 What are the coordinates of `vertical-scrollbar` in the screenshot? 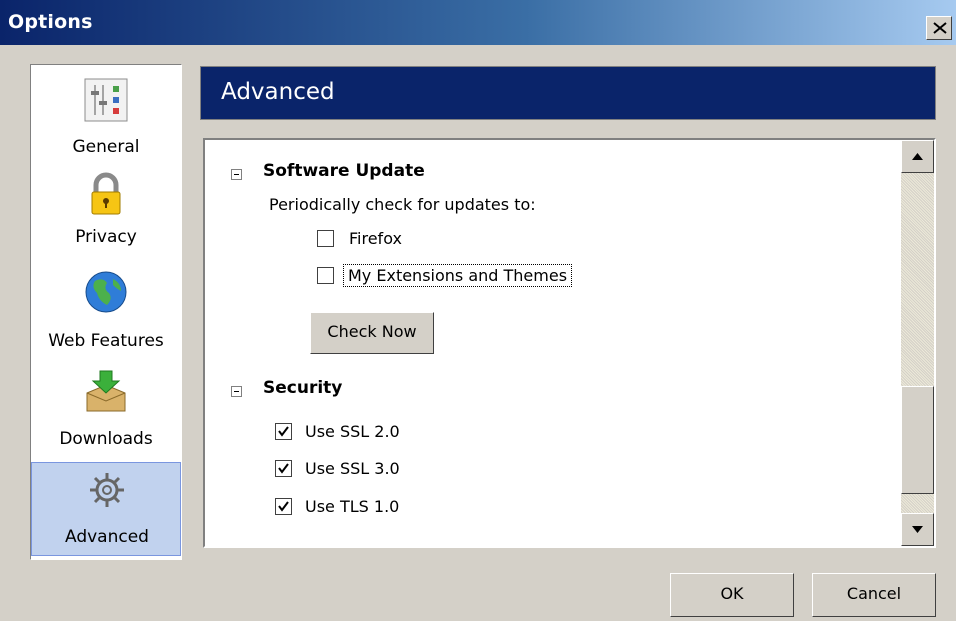 It's located at (917, 343).